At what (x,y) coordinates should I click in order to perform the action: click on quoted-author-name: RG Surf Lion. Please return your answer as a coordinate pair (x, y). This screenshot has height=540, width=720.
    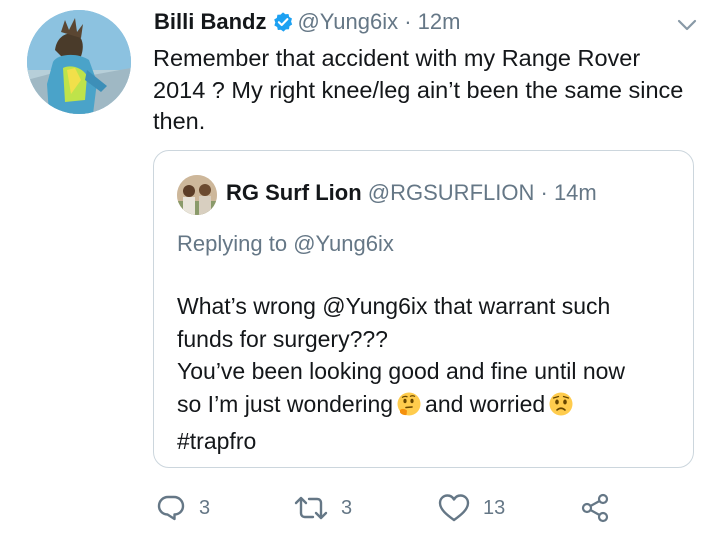
    Looking at the image, I should click on (294, 192).